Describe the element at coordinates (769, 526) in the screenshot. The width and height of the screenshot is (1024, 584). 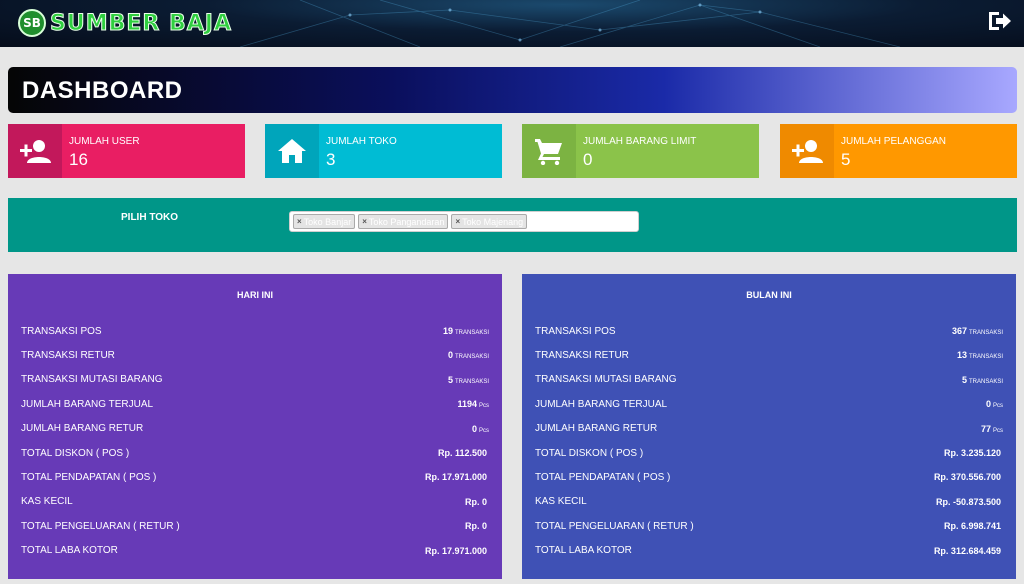
I see `summary-row: TOTAL PENGELUARAN ( RETUR ) Rp. 6.998.741` at that location.